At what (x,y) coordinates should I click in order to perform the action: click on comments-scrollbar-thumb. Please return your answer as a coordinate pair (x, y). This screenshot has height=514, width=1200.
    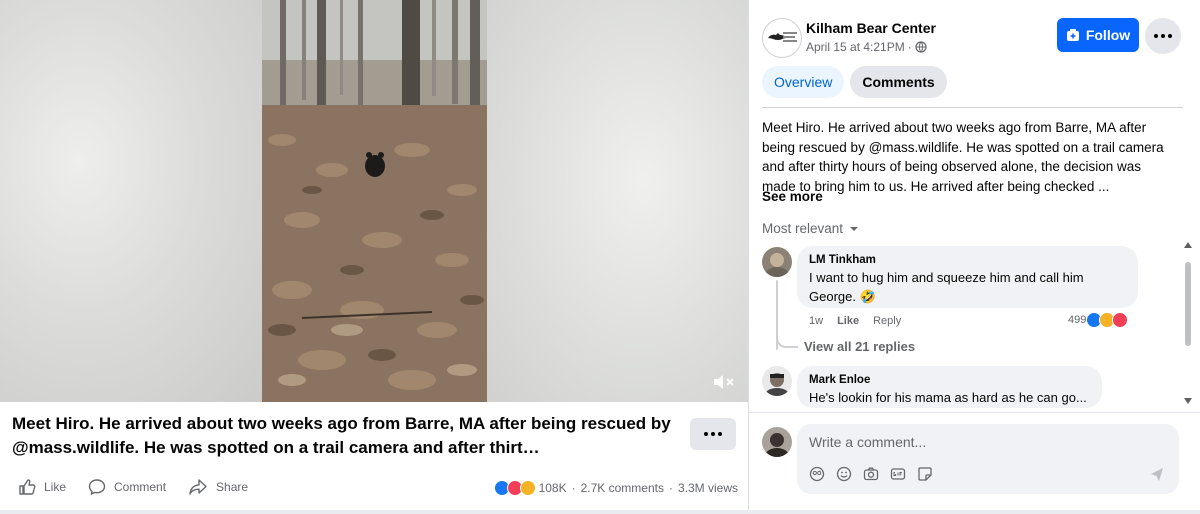
    Looking at the image, I should click on (1188, 304).